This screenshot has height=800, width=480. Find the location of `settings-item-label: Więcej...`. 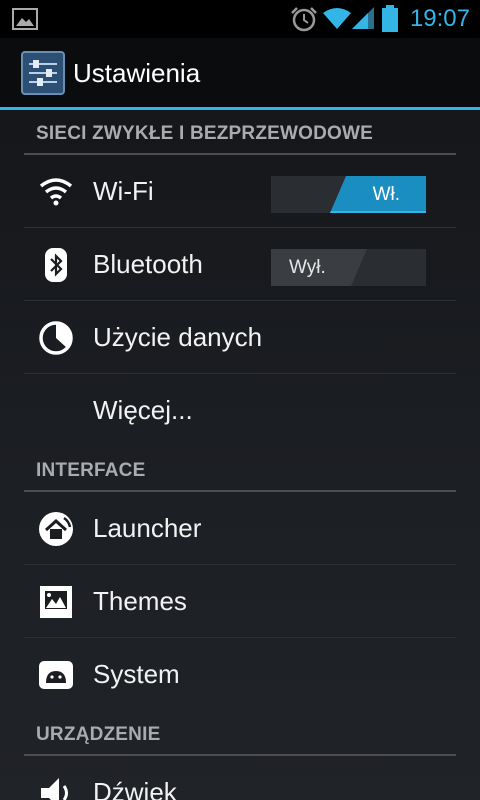

settings-item-label: Więcej... is located at coordinates (143, 410).